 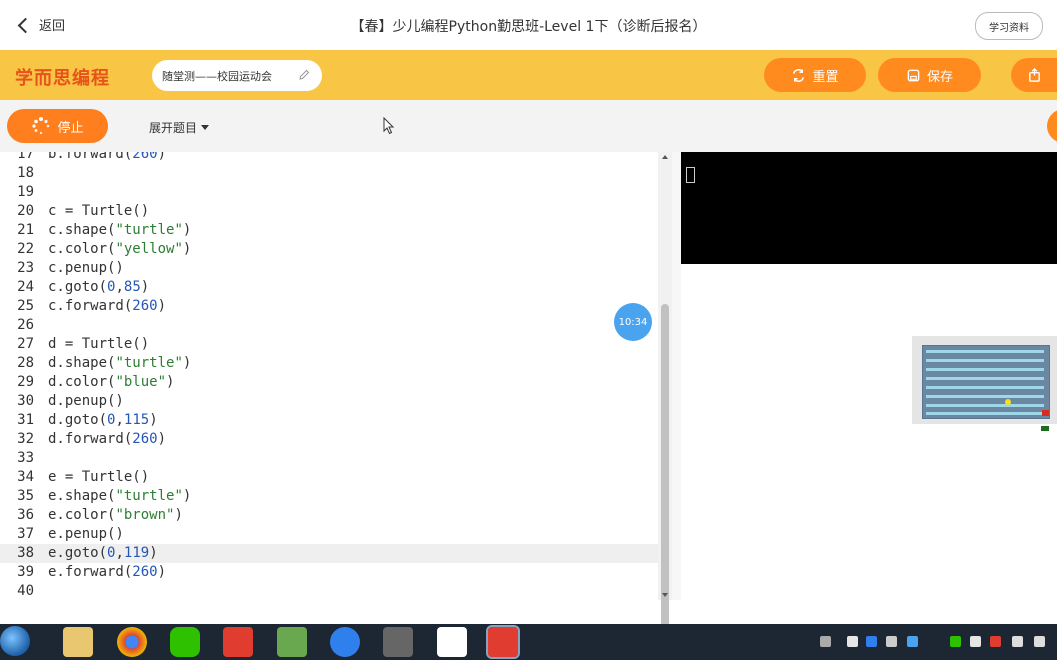 What do you see at coordinates (86, 401) in the screenshot?
I see `code-text: d.penup()` at bounding box center [86, 401].